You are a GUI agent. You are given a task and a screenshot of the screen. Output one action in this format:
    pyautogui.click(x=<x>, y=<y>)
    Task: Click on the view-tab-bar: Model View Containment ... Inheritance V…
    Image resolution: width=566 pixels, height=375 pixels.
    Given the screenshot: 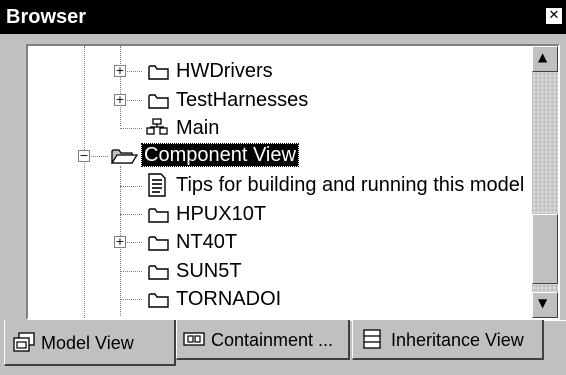 What is the action you would take?
    pyautogui.click(x=283, y=347)
    